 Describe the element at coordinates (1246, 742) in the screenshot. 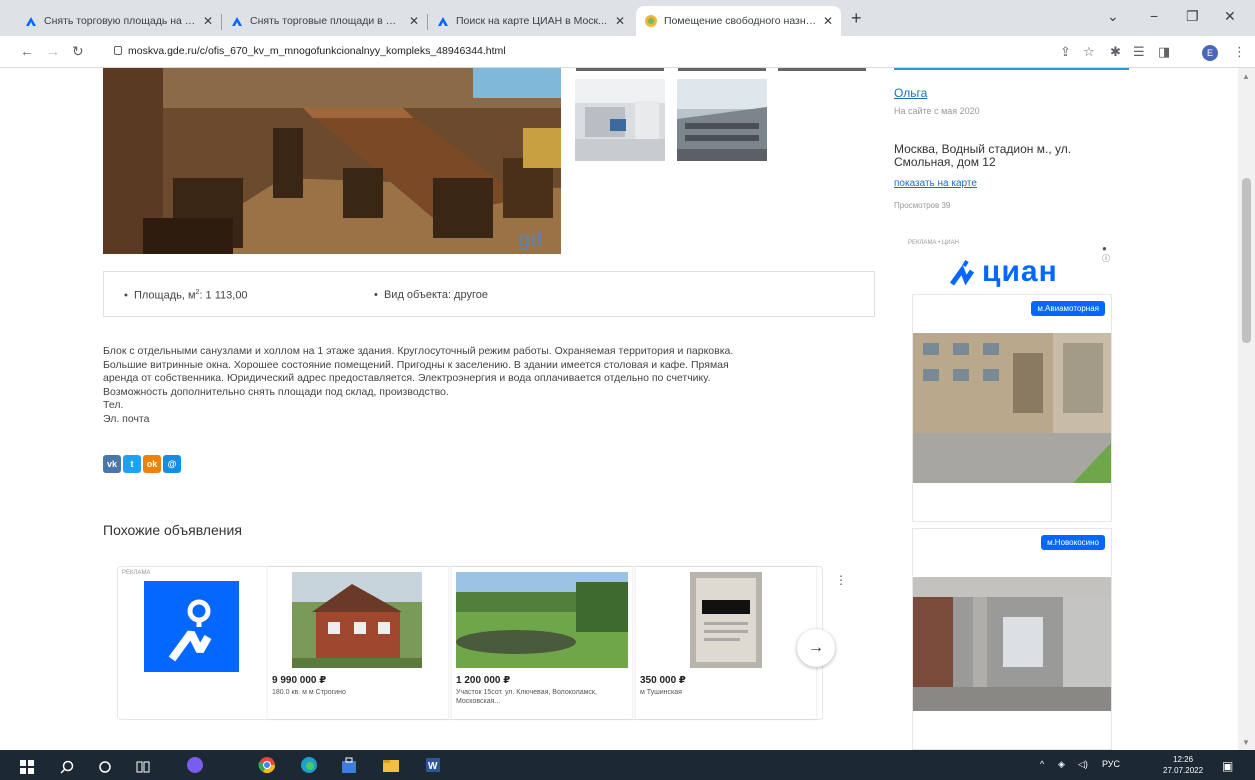

I see `scroll-down-icon: ▼` at that location.